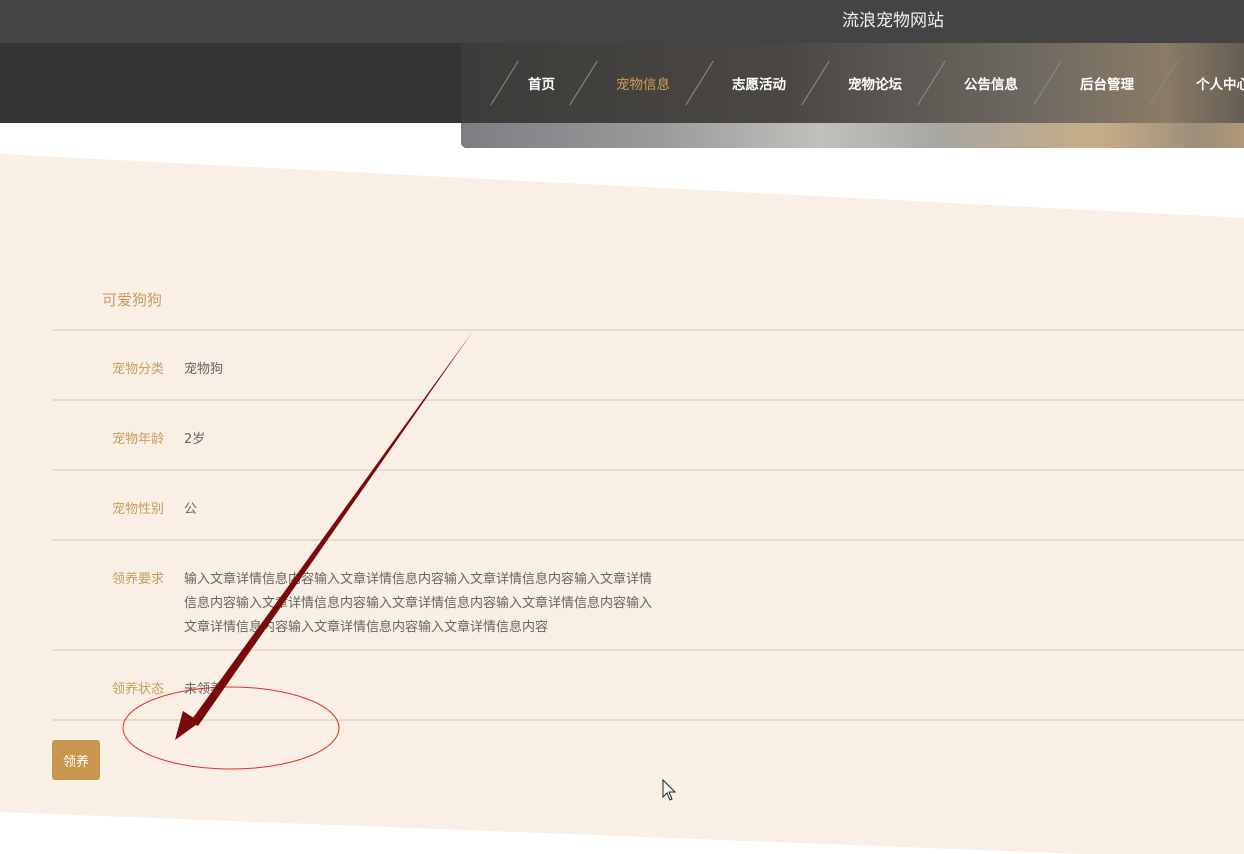 The width and height of the screenshot is (1244, 854). What do you see at coordinates (991, 83) in the screenshot?
I see `nav-item-announcements: 公告信息` at bounding box center [991, 83].